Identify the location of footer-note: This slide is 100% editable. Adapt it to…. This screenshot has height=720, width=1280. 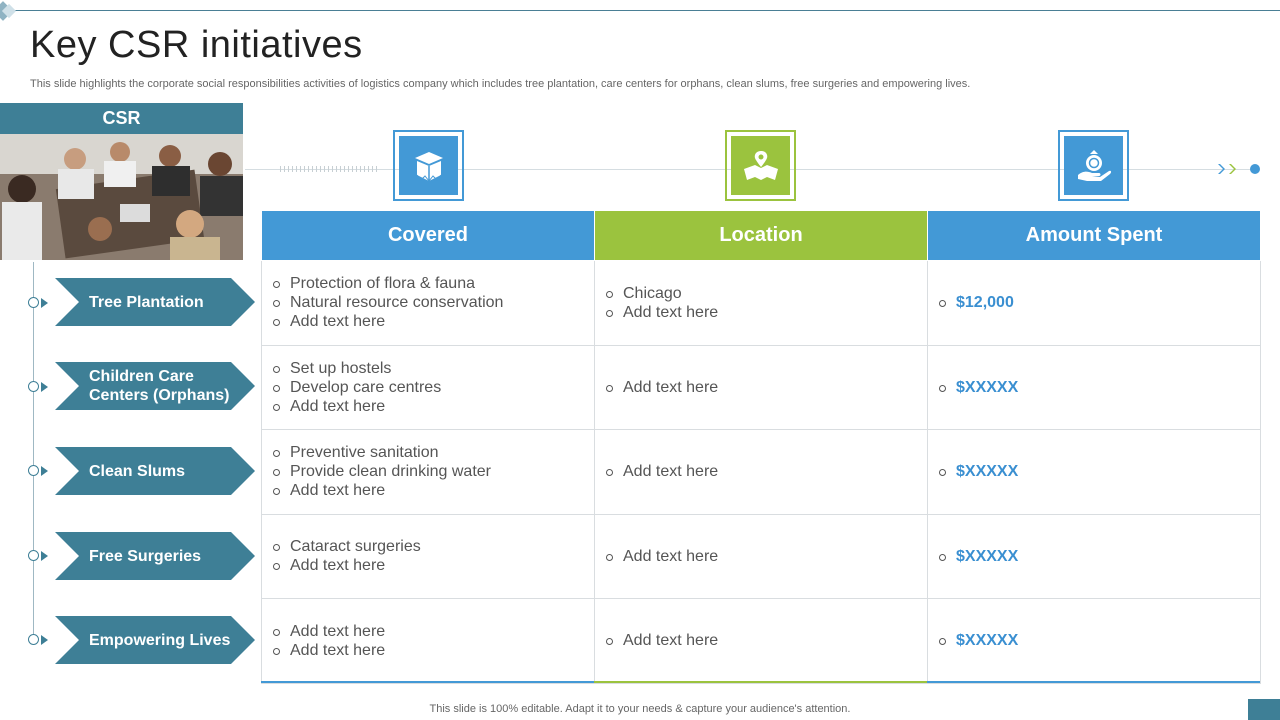
(640, 709).